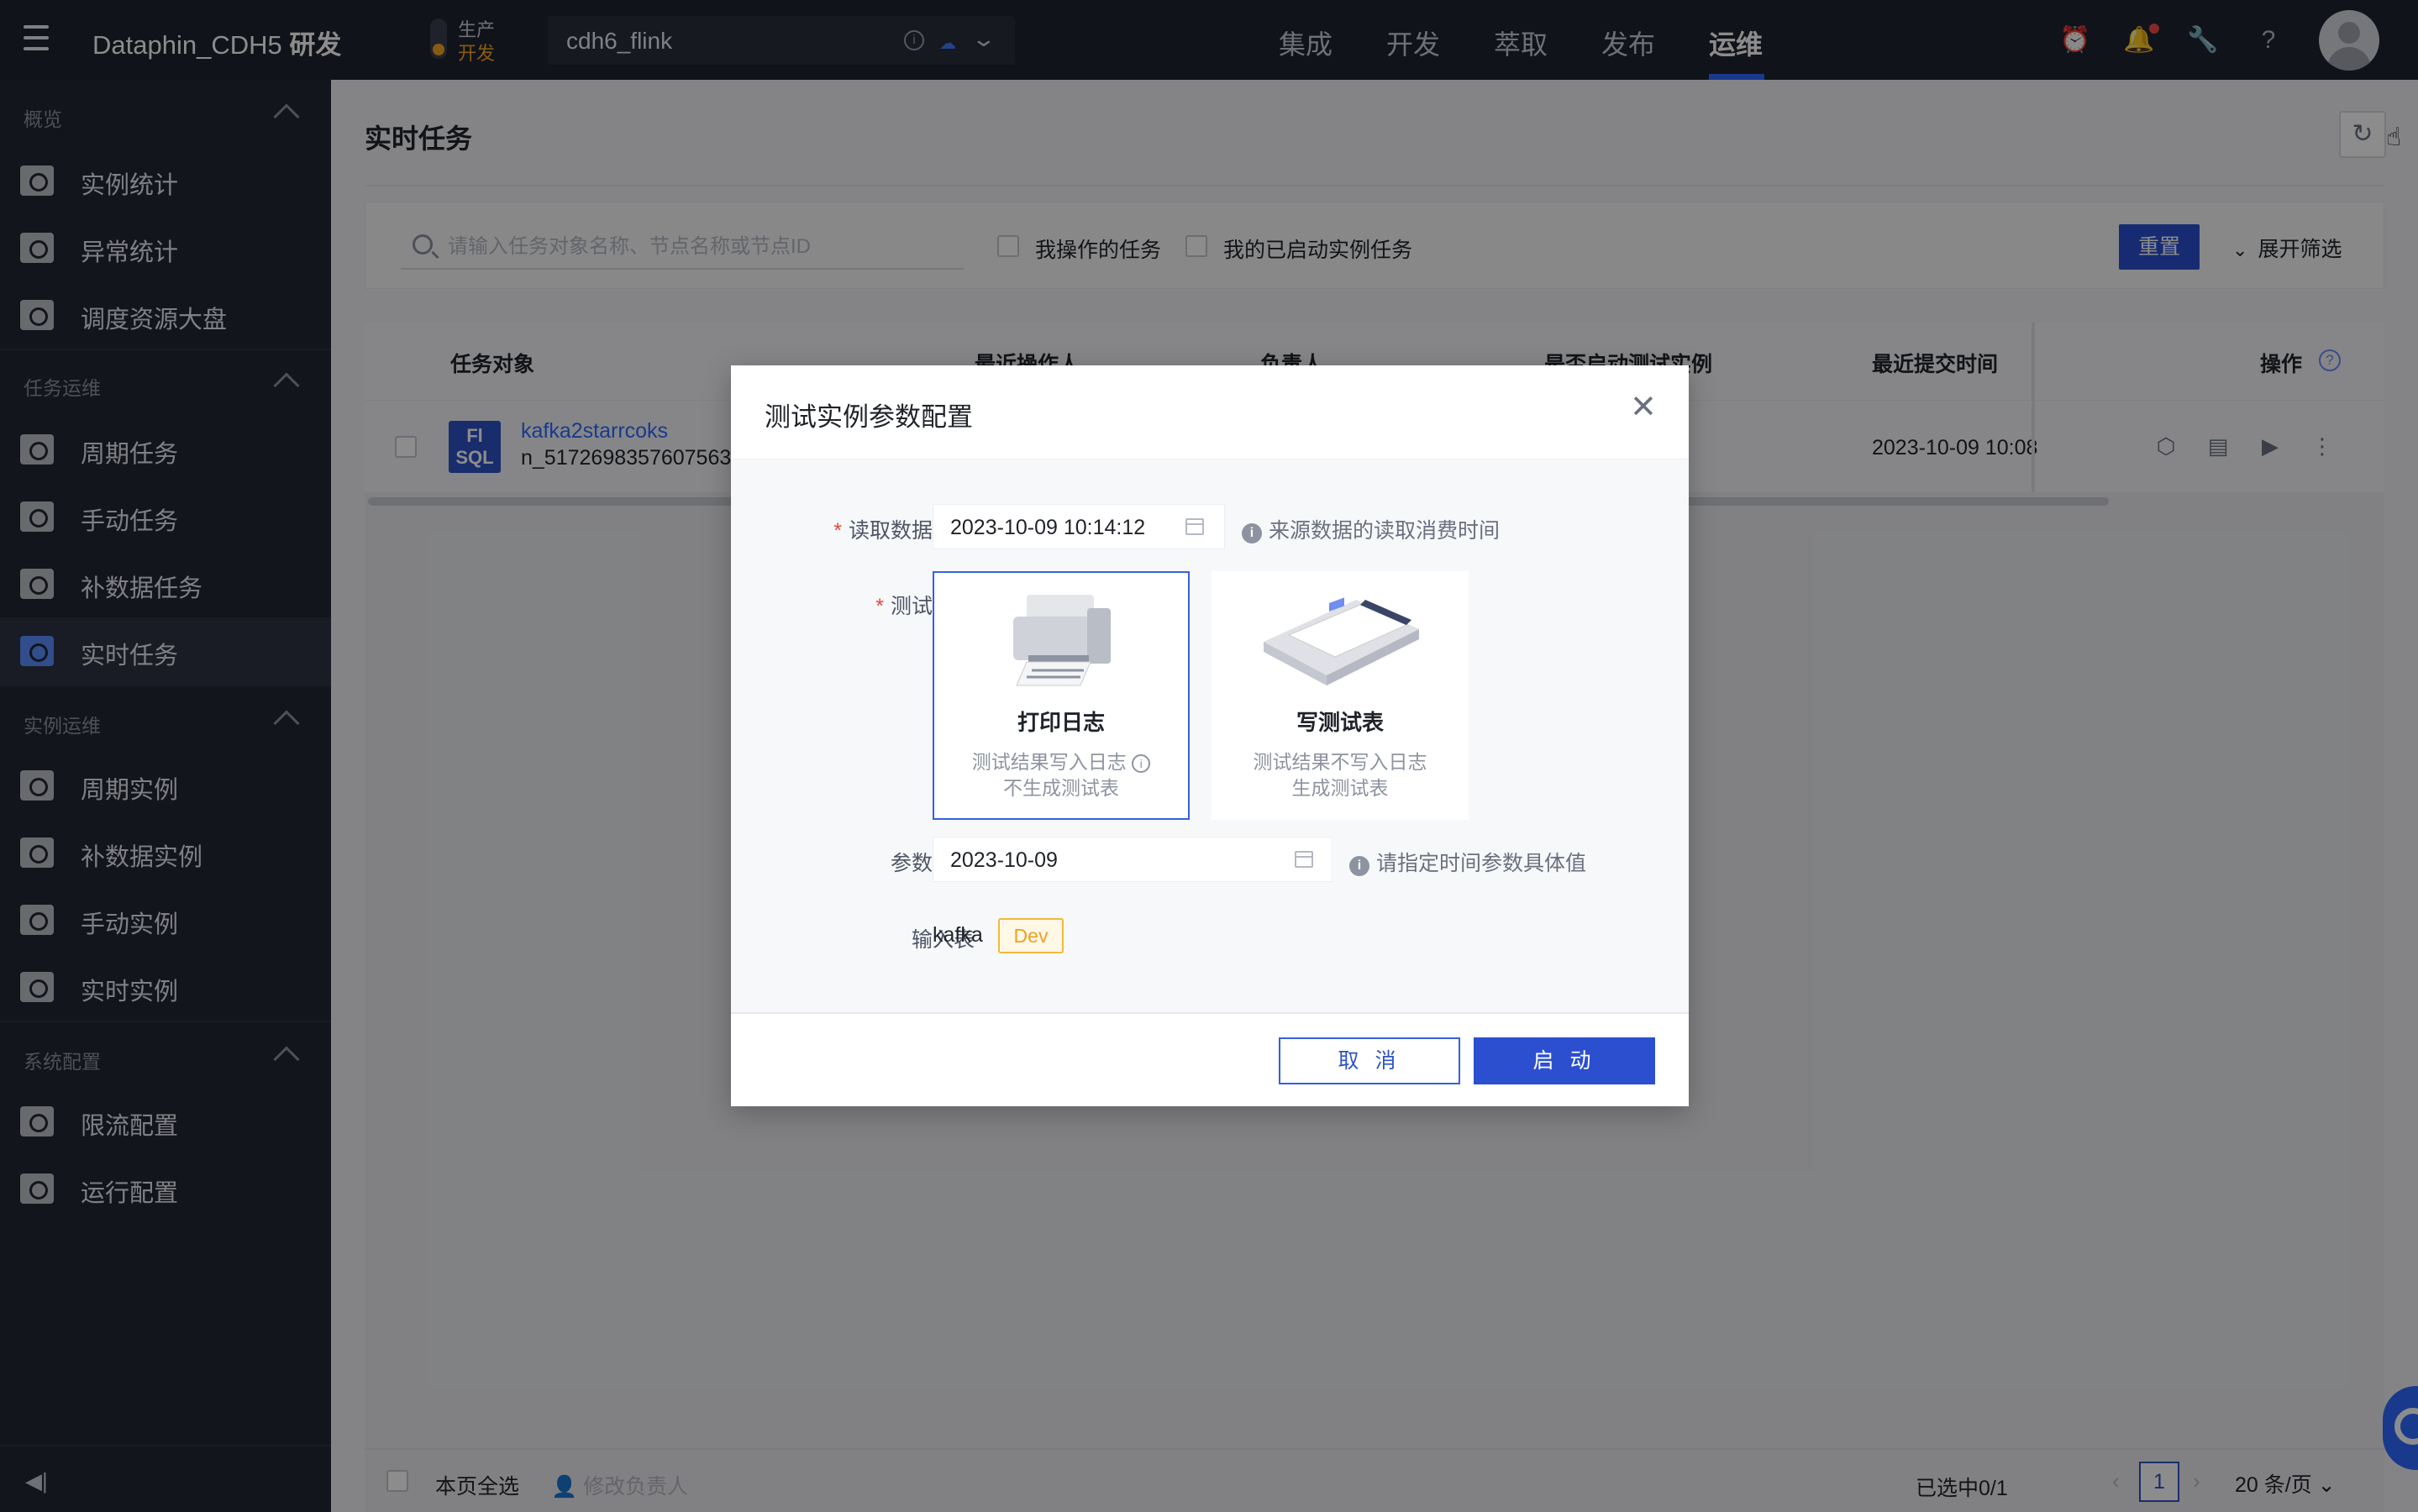 Image resolution: width=2418 pixels, height=1512 pixels. What do you see at coordinates (1031, 935) in the screenshot?
I see `env-tag-dev: Dev` at bounding box center [1031, 935].